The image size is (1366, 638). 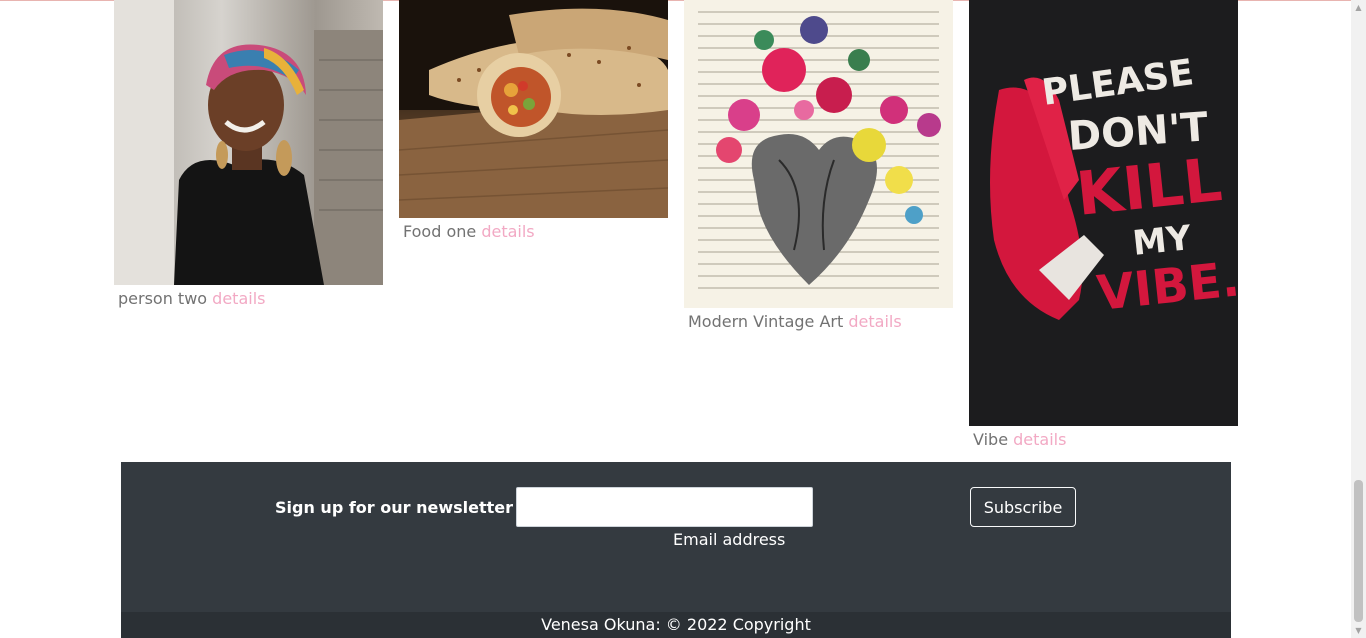 I want to click on subscribe-button: Subscribe, so click(x=1023, y=507).